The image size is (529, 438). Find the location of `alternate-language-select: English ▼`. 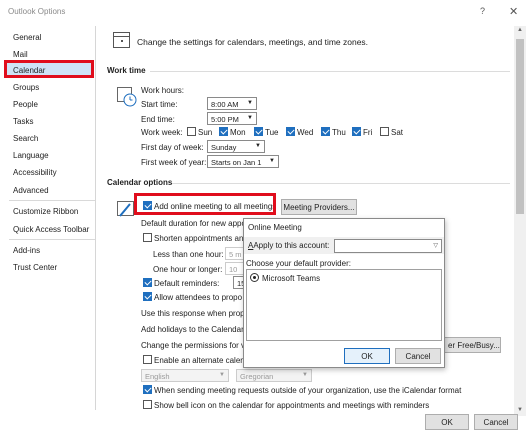

alternate-language-select: English ▼ is located at coordinates (185, 375).